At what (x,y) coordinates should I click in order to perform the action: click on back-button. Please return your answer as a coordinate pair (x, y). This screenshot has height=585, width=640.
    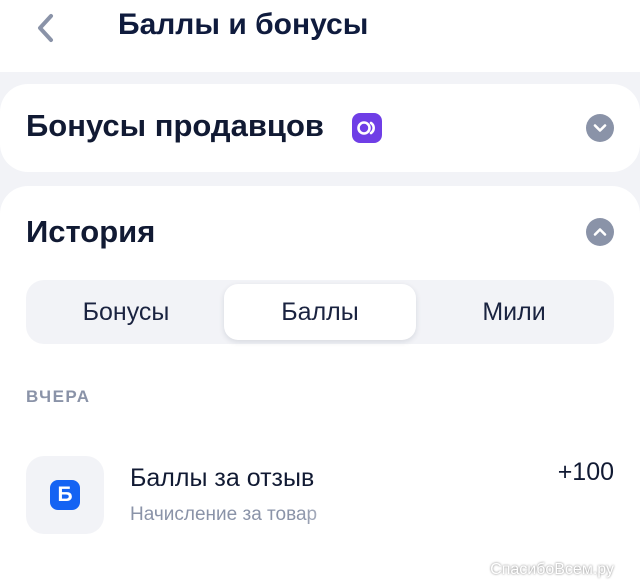
    Looking at the image, I should click on (46, 28).